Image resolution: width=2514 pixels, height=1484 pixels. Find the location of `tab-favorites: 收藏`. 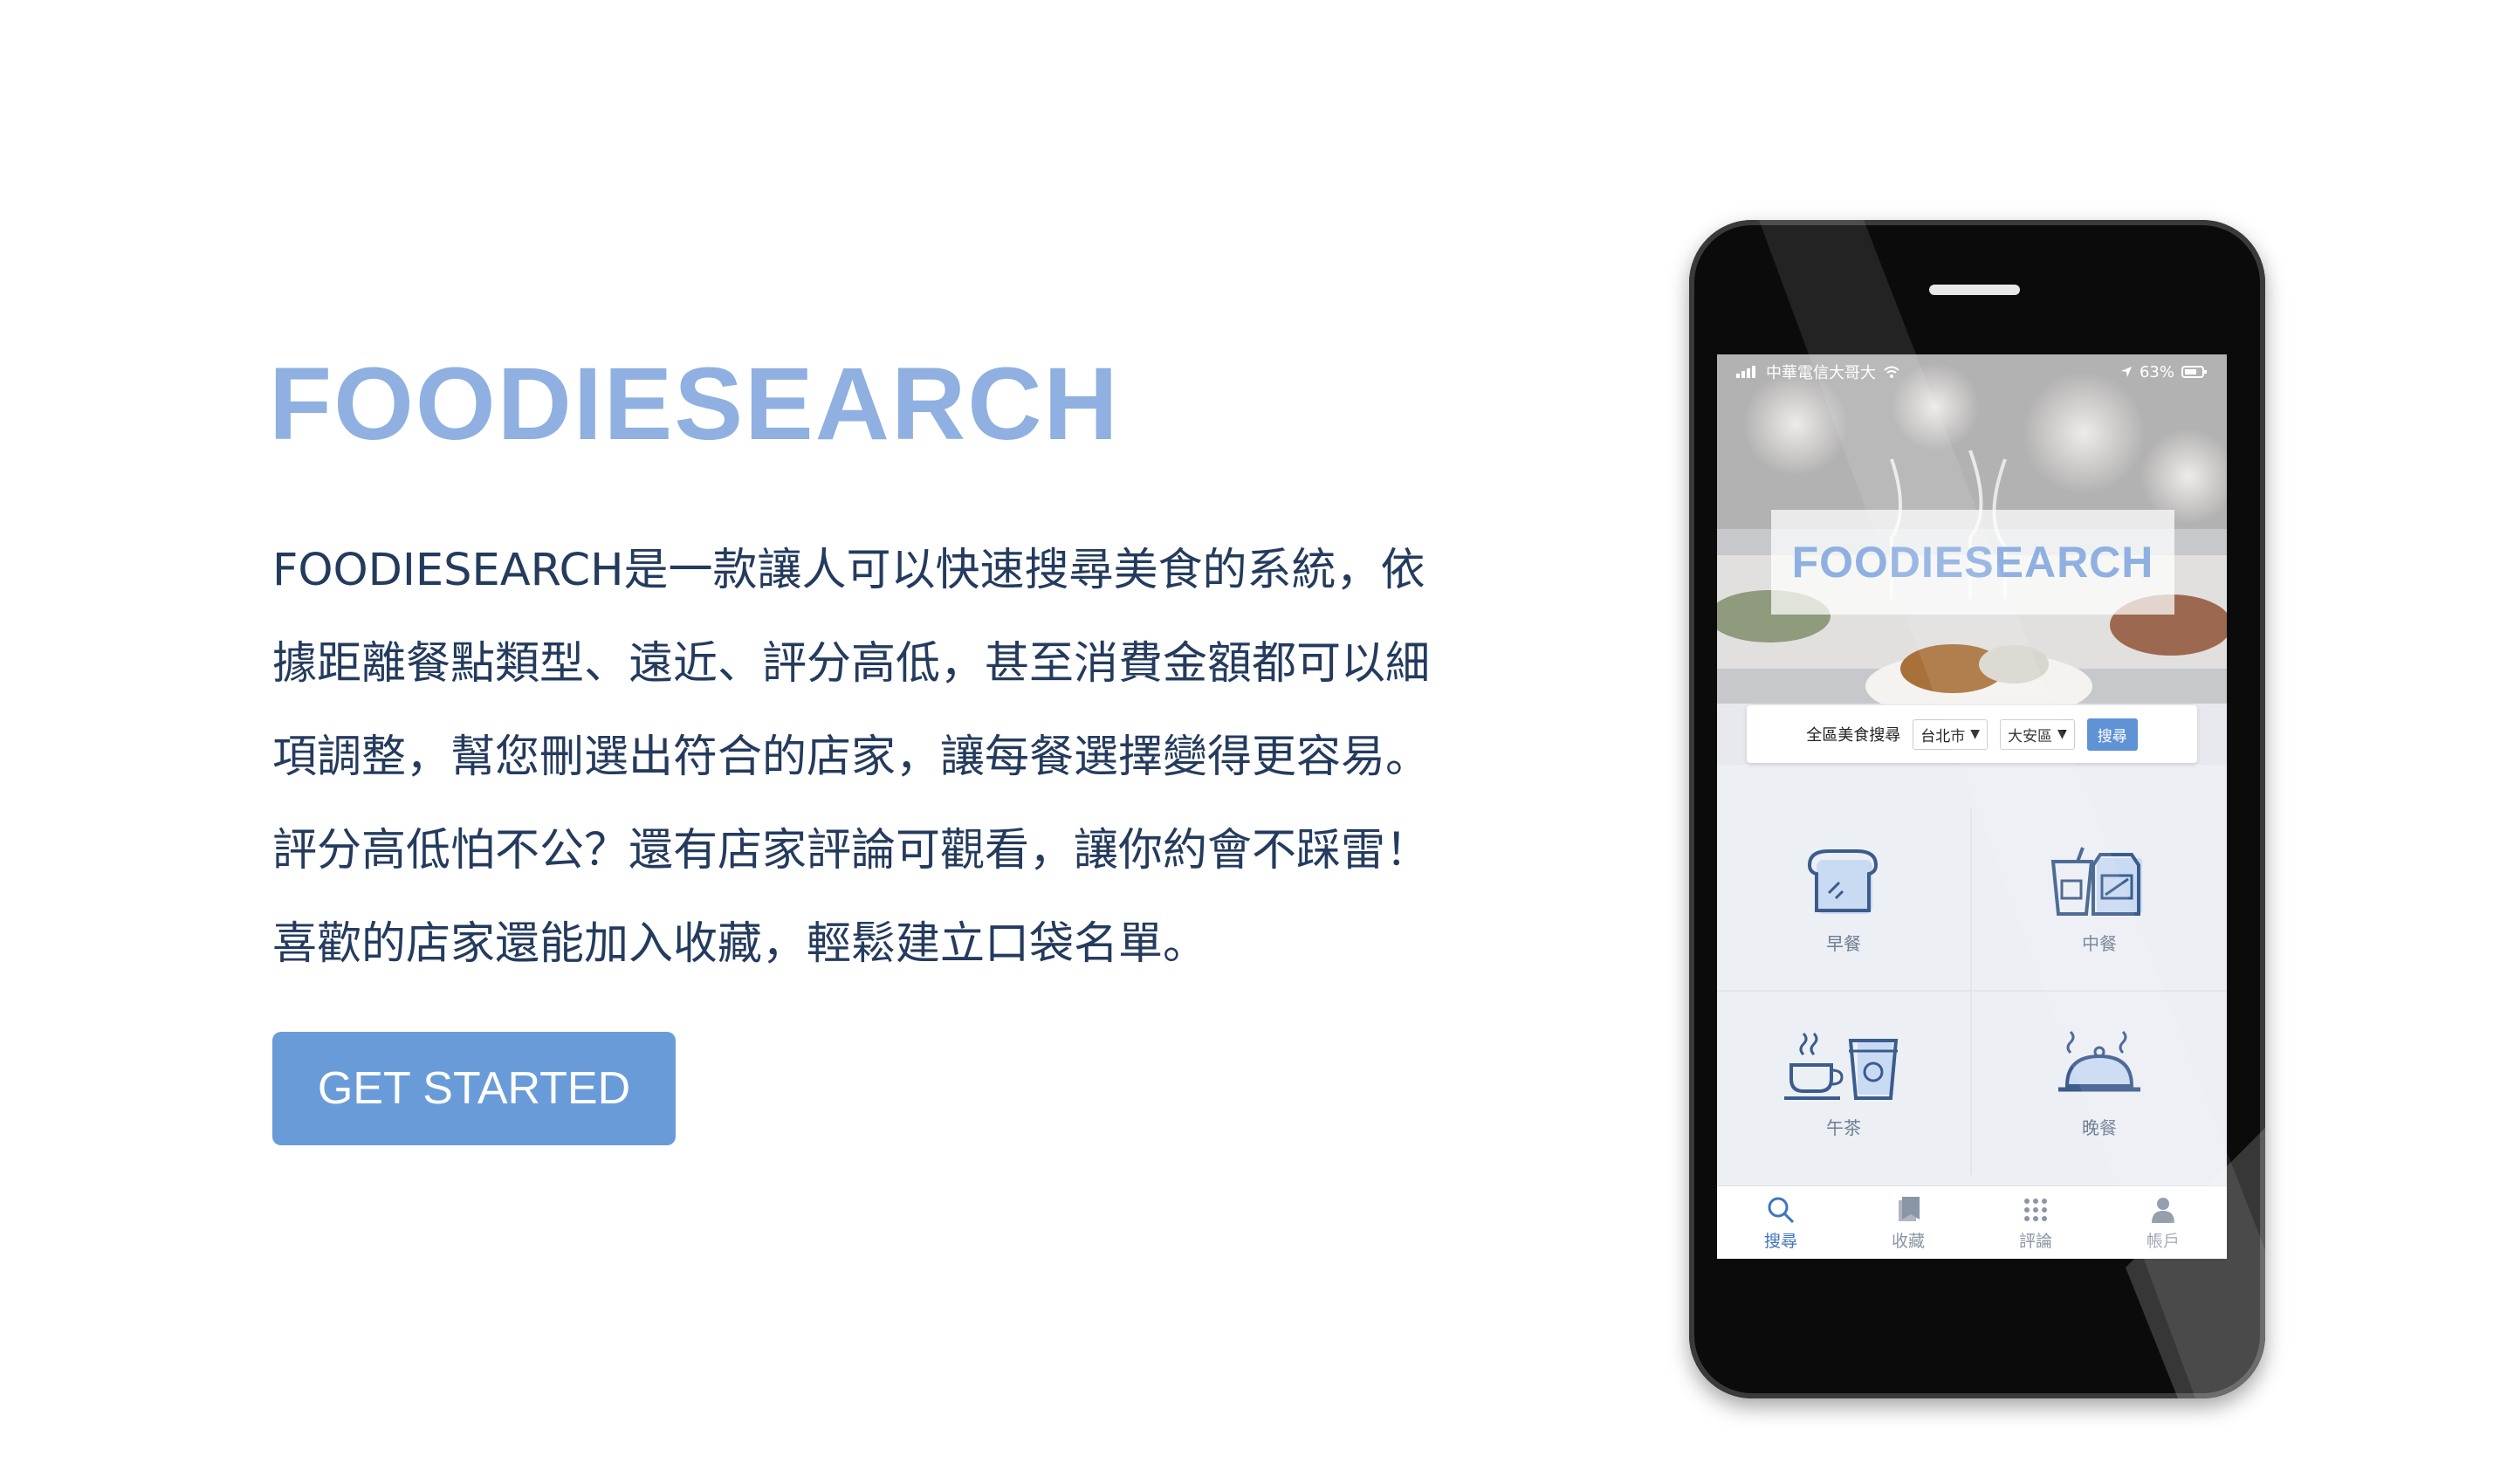

tab-favorites: 收藏 is located at coordinates (1908, 1223).